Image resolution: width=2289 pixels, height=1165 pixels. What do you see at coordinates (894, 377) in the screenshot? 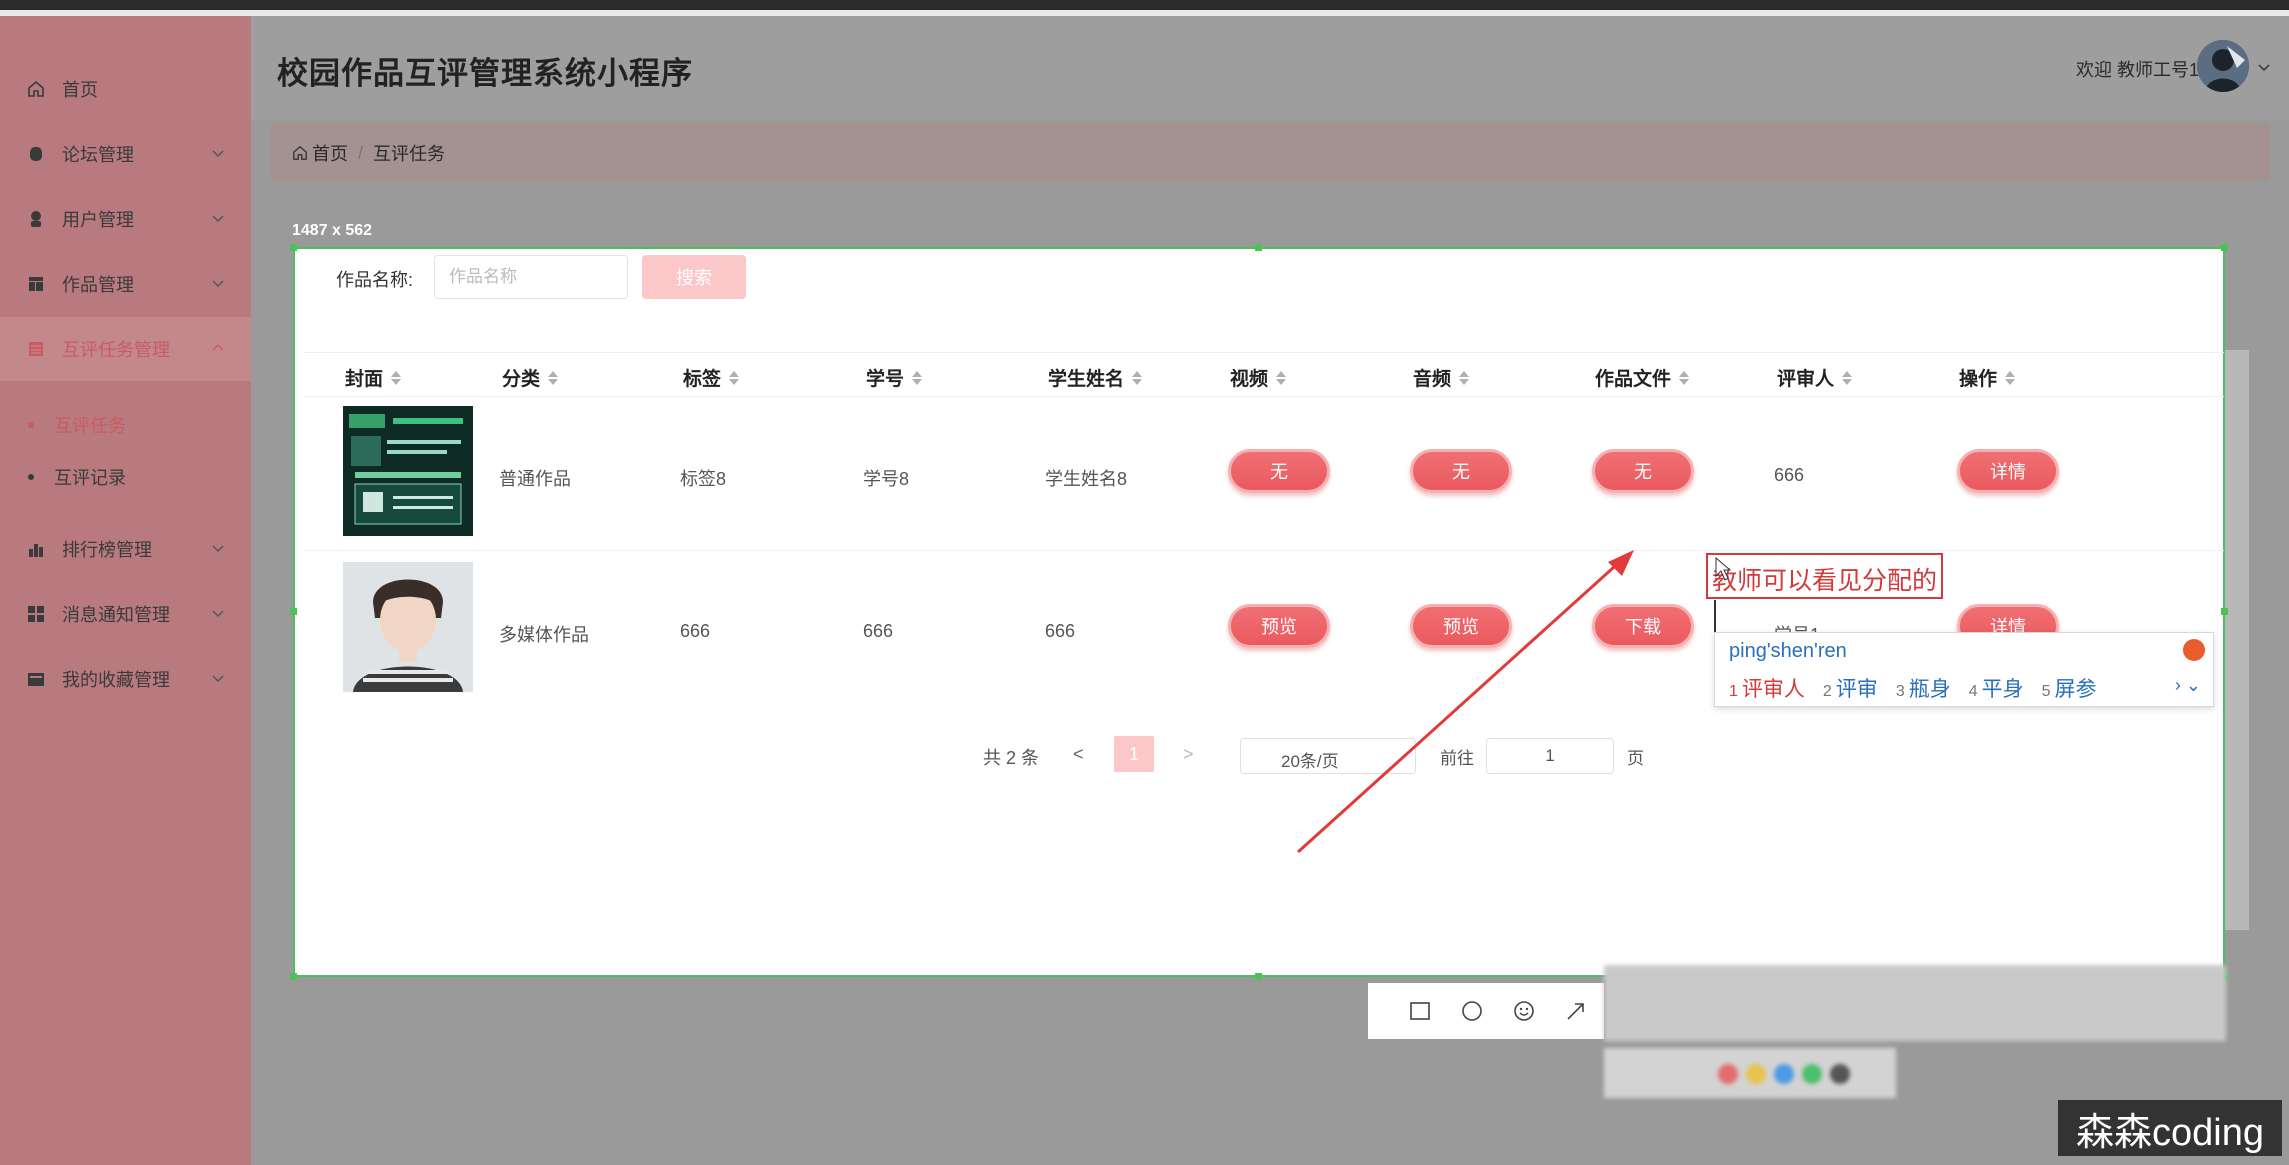
I see `column-header-student-id: 学号` at bounding box center [894, 377].